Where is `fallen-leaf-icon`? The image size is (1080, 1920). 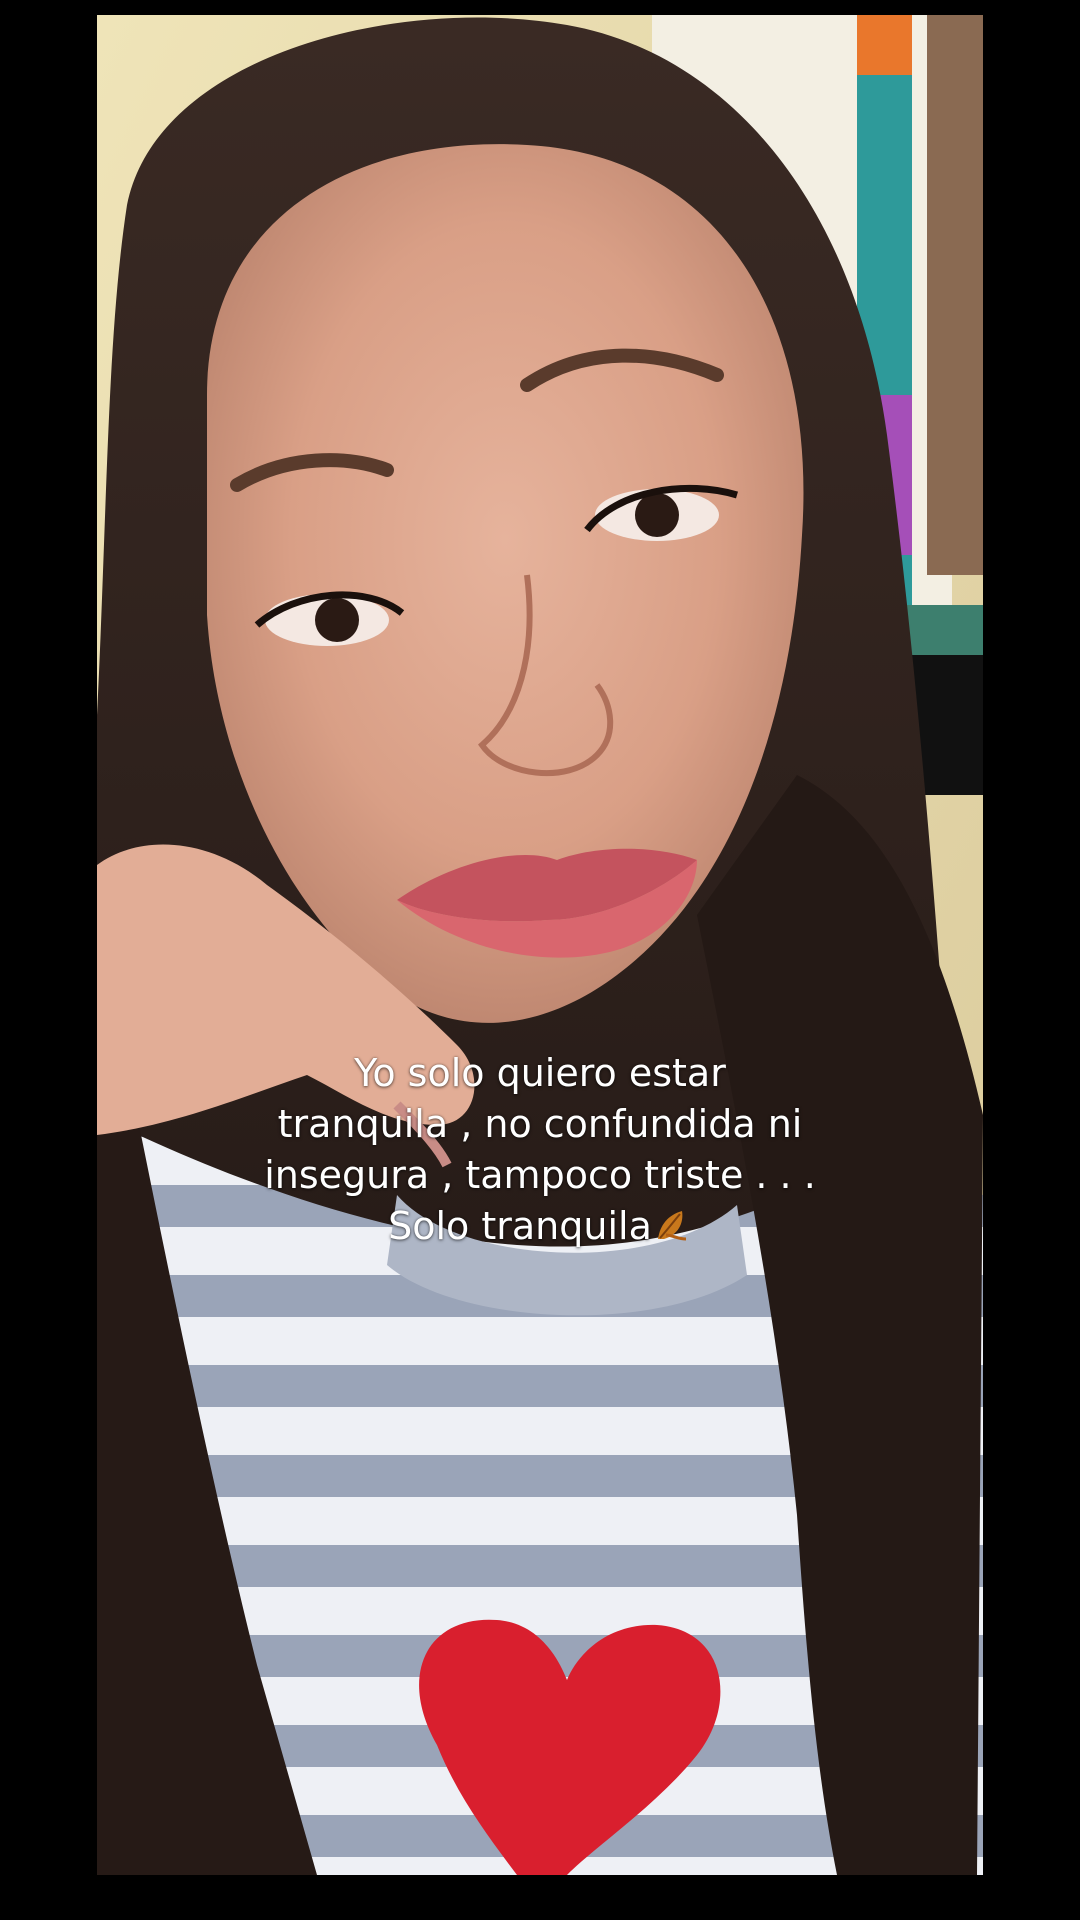 fallen-leaf-icon is located at coordinates (671, 1226).